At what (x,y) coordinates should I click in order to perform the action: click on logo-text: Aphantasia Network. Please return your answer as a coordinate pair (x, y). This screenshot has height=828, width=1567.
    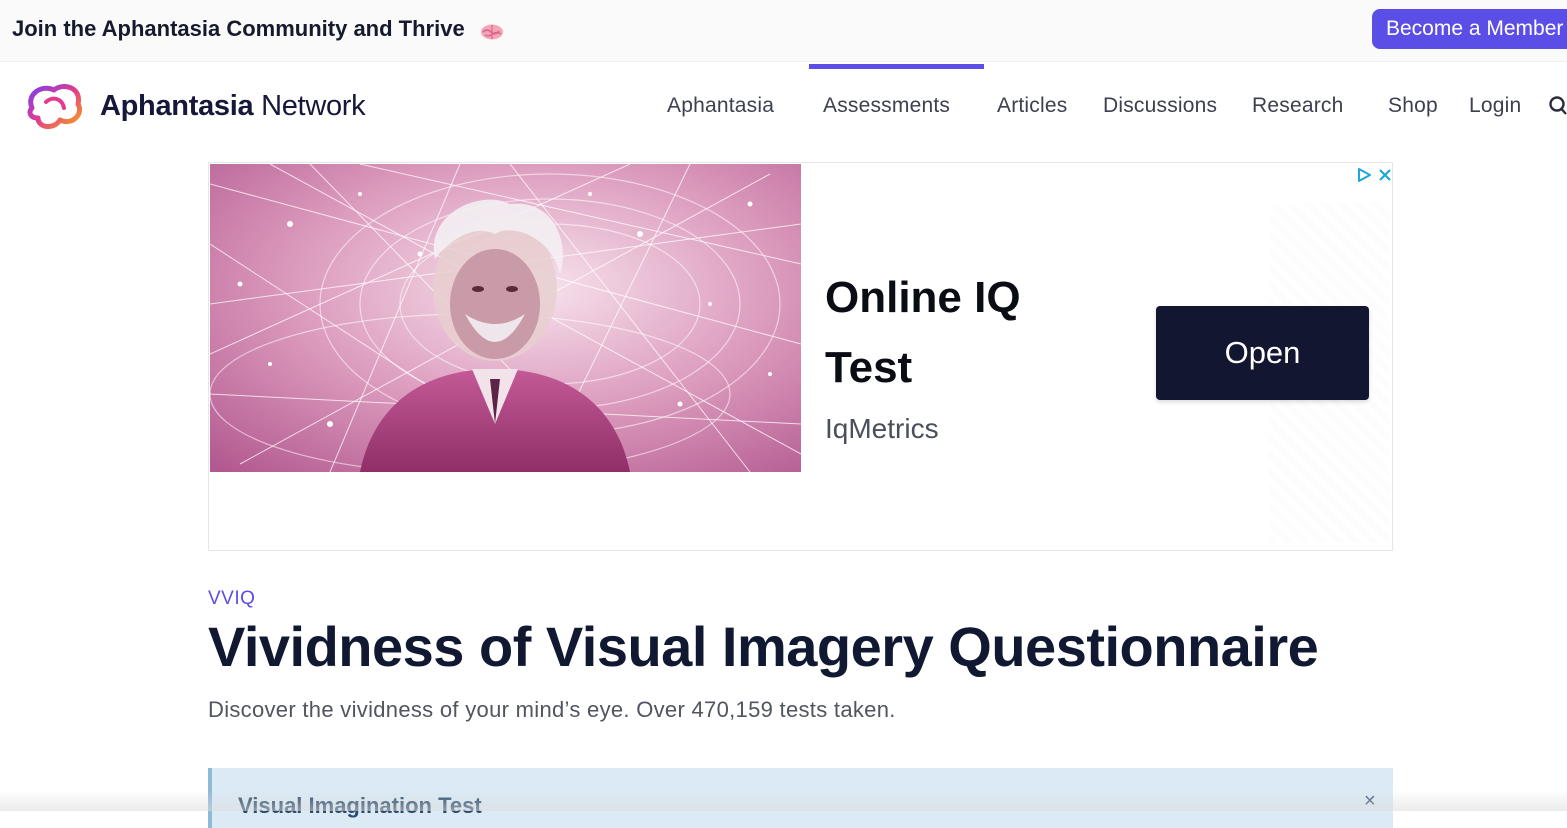
    Looking at the image, I should click on (233, 105).